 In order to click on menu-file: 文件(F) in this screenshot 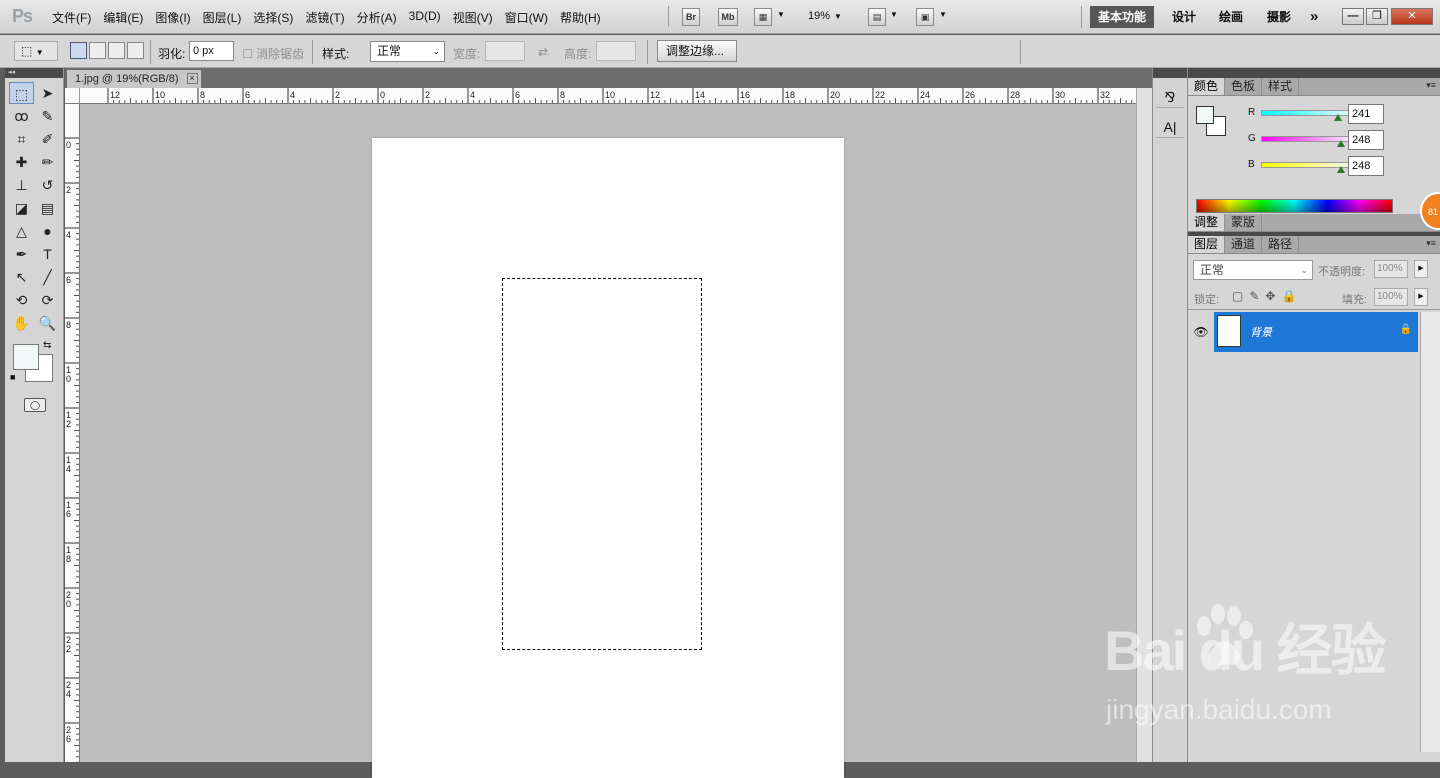, I will do `click(71, 17)`.